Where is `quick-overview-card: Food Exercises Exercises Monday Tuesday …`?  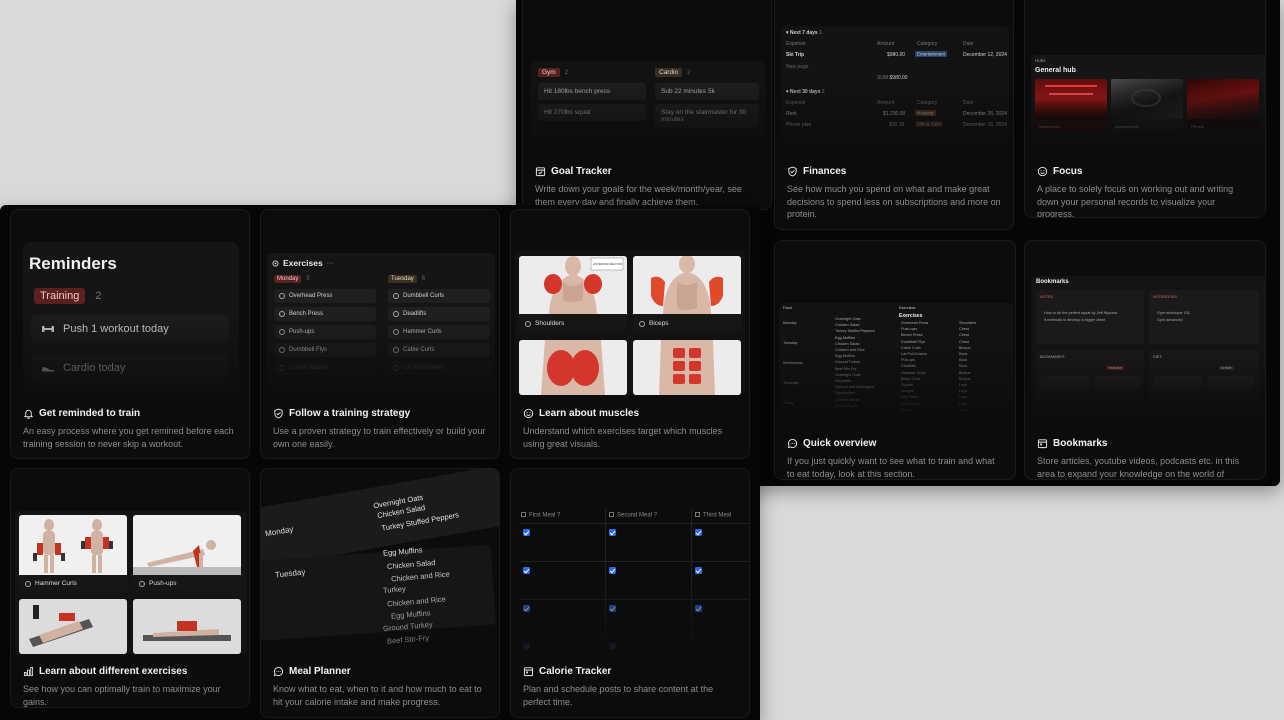
quick-overview-card: Food Exercises Exercises Monday Tuesday … is located at coordinates (895, 360).